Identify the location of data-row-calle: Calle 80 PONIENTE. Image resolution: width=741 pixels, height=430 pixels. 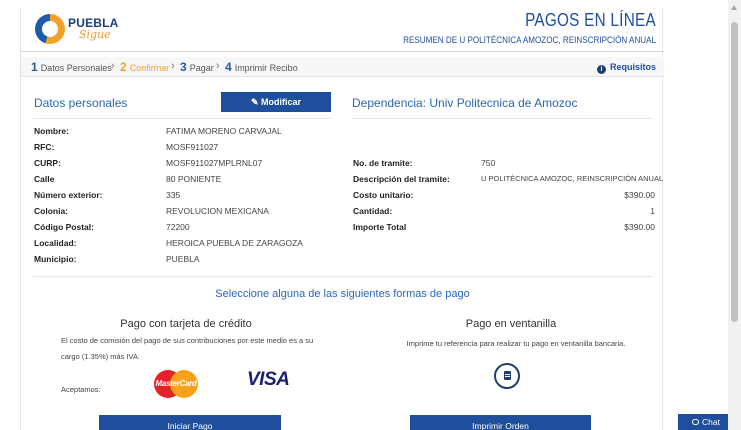
(128, 179).